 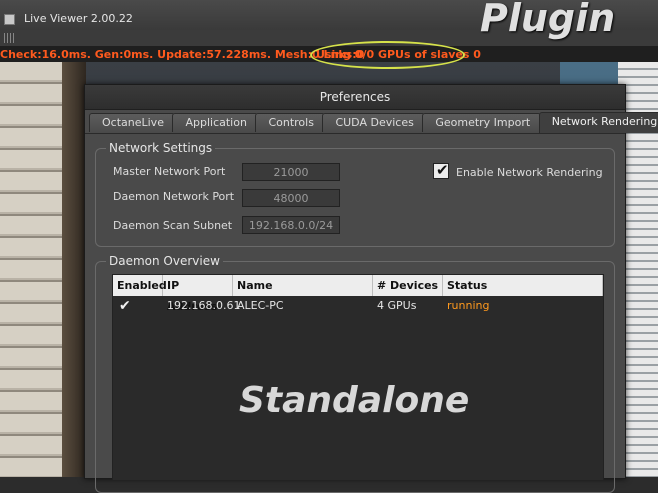 What do you see at coordinates (9, 19) in the screenshot?
I see `window-icon` at bounding box center [9, 19].